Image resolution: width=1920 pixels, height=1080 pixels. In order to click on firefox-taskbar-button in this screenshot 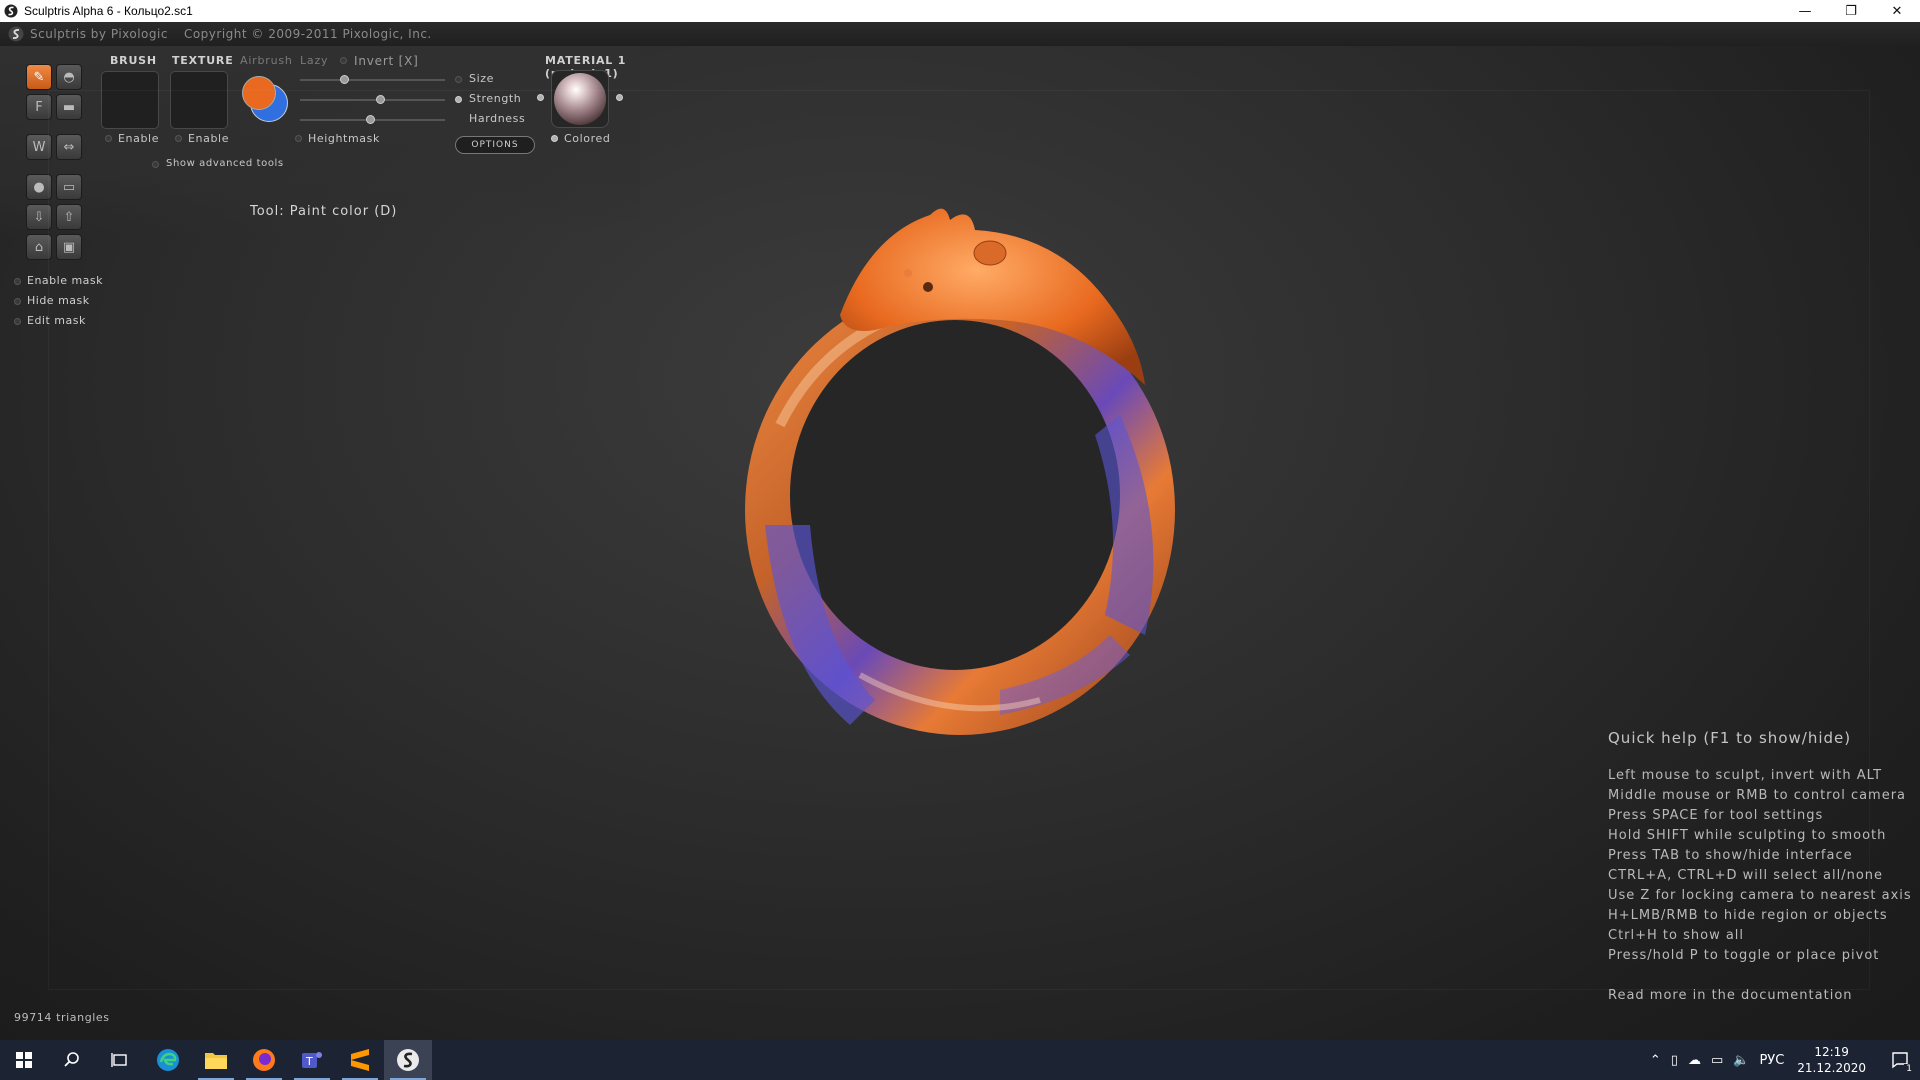, I will do `click(264, 1060)`.